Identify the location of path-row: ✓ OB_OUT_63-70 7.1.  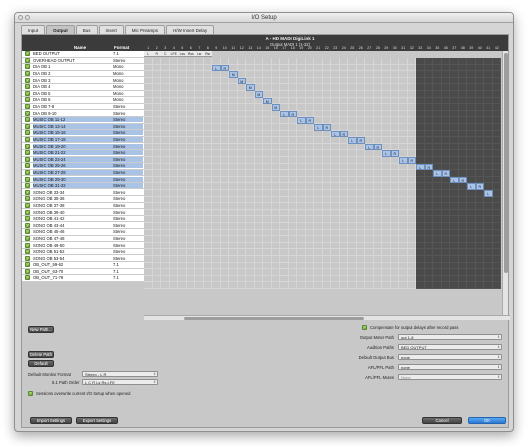
(83, 272).